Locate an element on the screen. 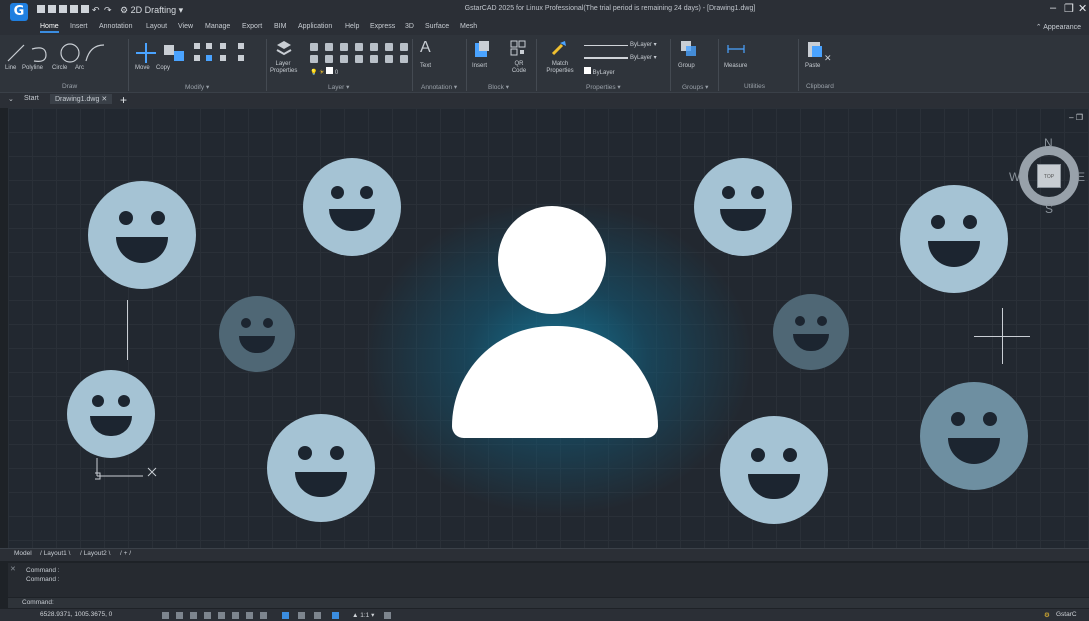 The height and width of the screenshot is (621, 1089). appearance-menu: ⌃ Appearance is located at coordinates (1058, 27).